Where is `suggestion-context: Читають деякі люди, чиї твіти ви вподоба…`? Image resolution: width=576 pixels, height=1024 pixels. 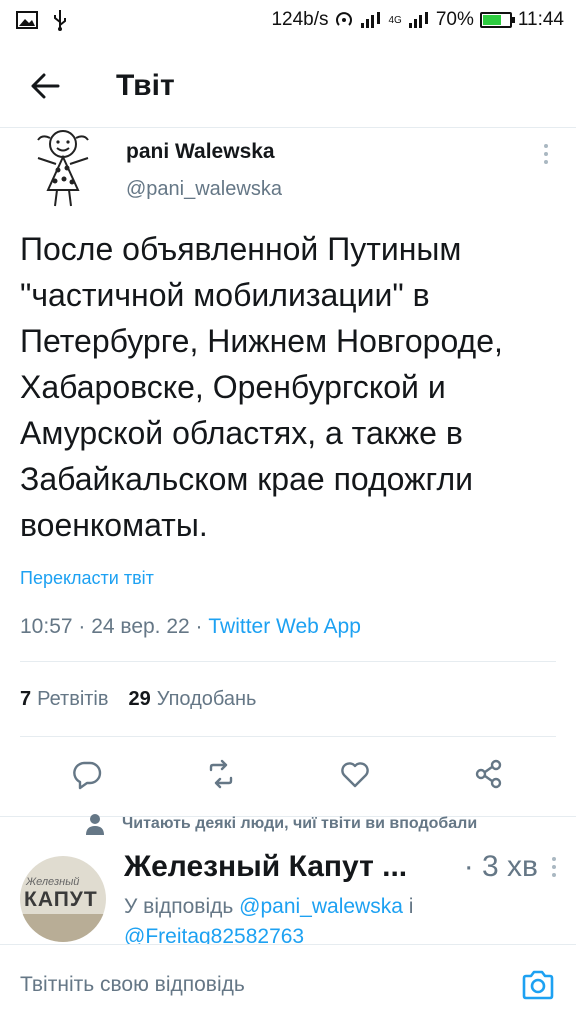
suggestion-context: Читають деякі люди, чиї твіти ви вподоба… is located at coordinates (288, 824).